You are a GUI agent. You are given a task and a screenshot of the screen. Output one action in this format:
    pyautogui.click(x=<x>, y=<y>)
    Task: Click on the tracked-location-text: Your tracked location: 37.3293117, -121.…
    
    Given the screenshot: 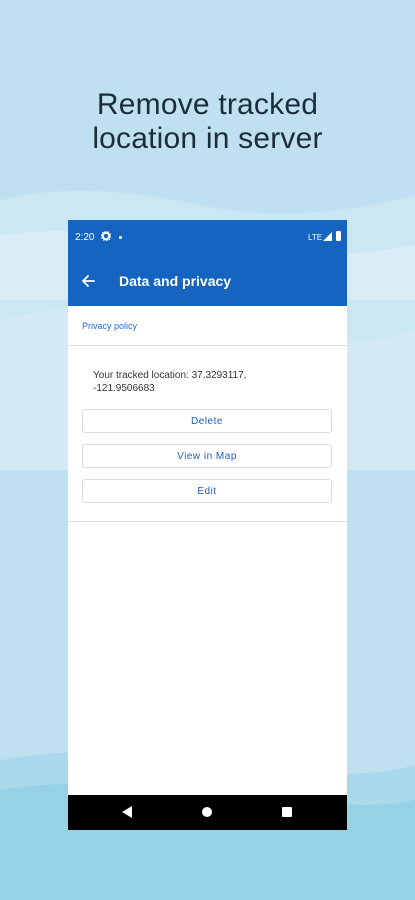 What is the action you would take?
    pyautogui.click(x=208, y=382)
    